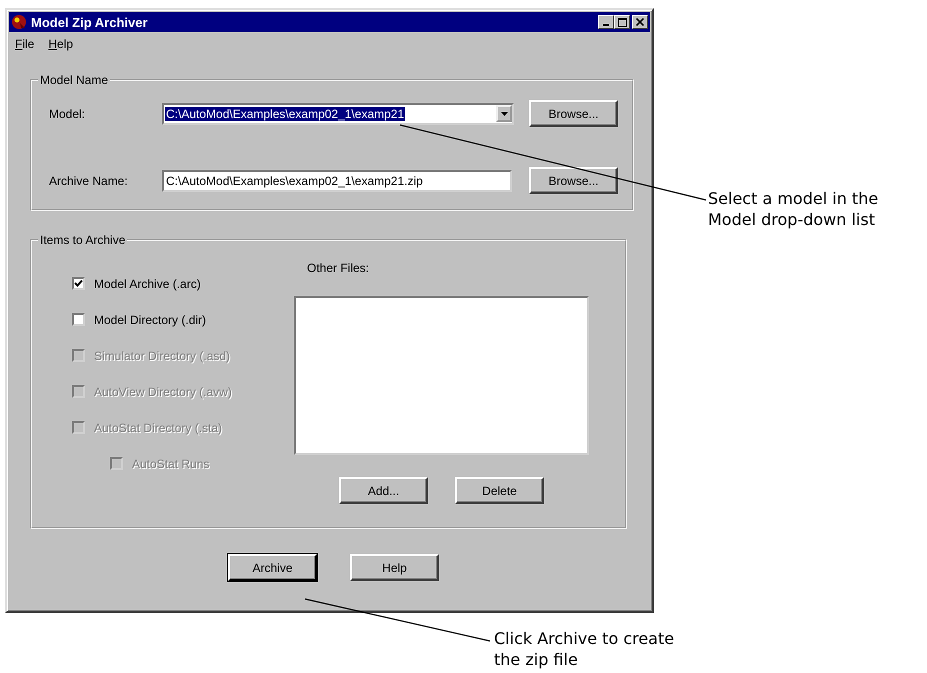  I want to click on dialog-button: Archive, so click(272, 567).